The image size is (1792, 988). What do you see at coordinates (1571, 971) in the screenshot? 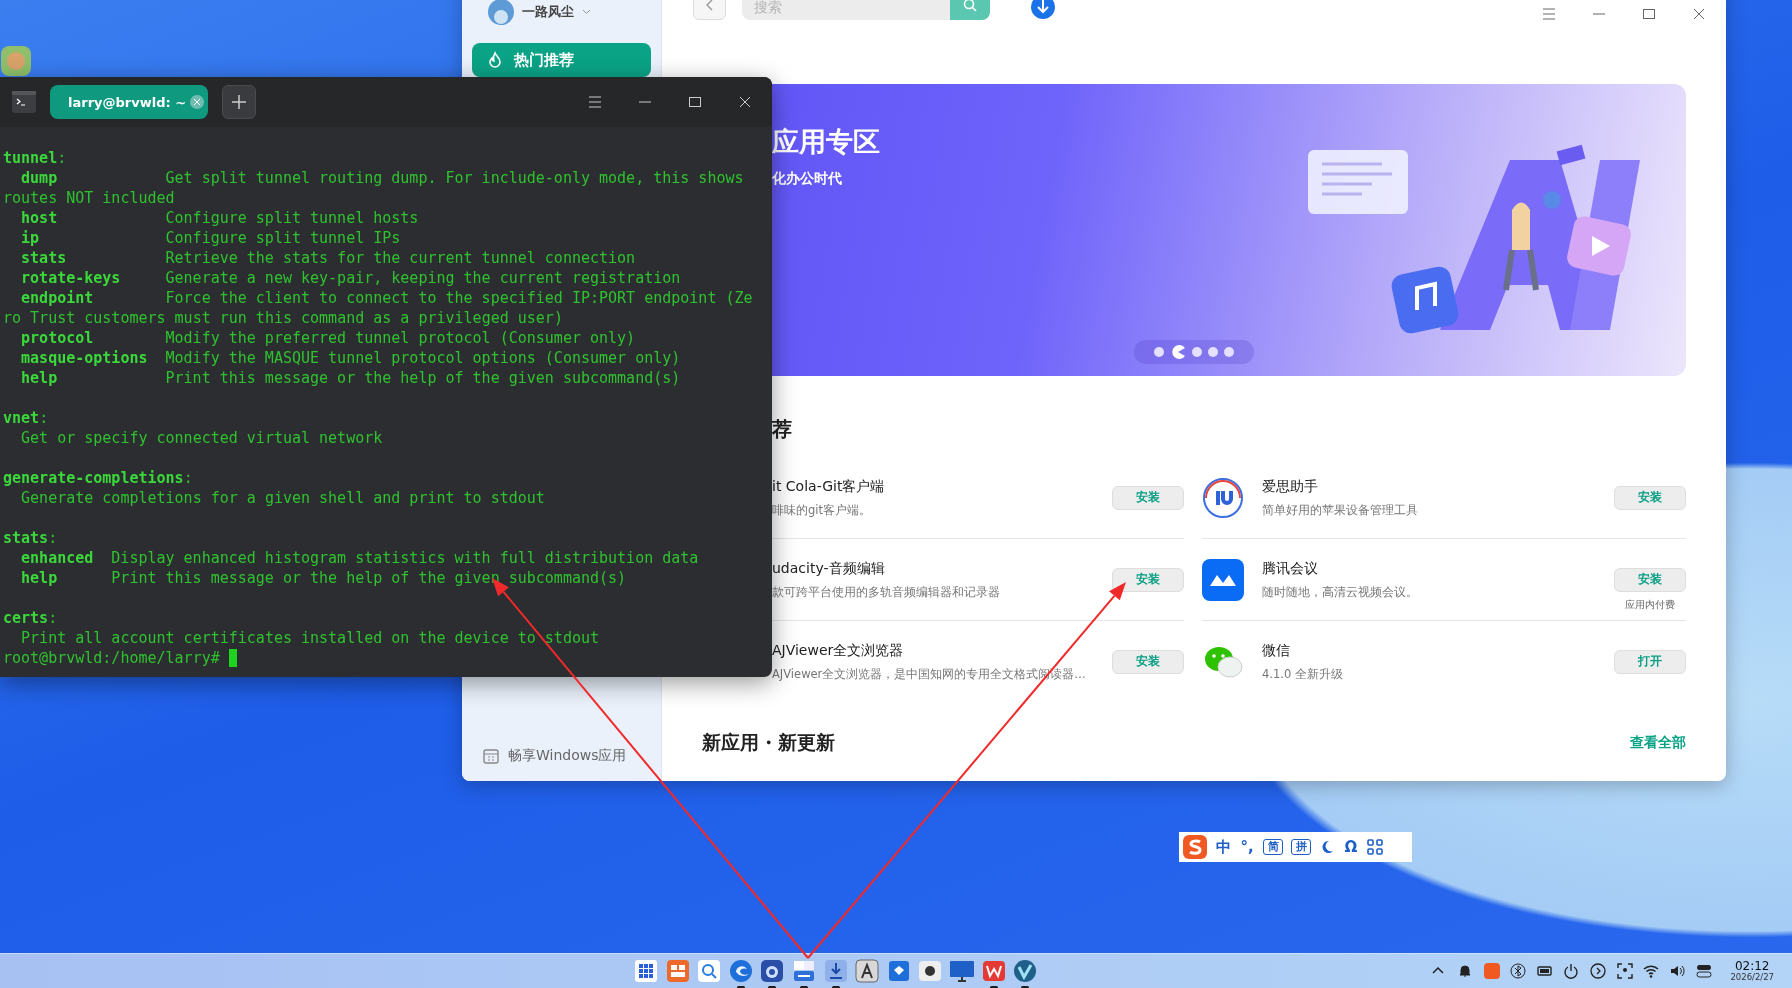
I see `power-icon` at bounding box center [1571, 971].